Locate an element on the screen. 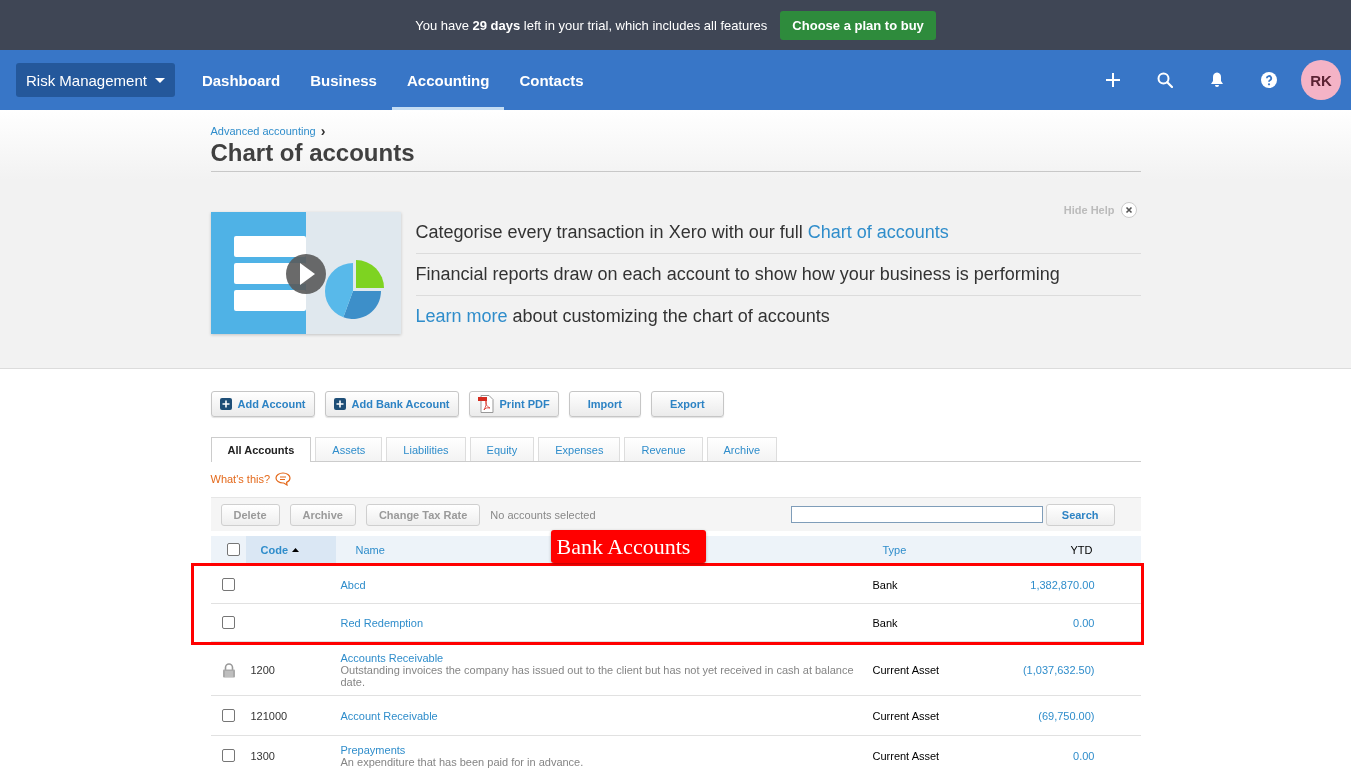 The width and height of the screenshot is (1351, 768). account-name-link: Prepayments is located at coordinates (373, 749).